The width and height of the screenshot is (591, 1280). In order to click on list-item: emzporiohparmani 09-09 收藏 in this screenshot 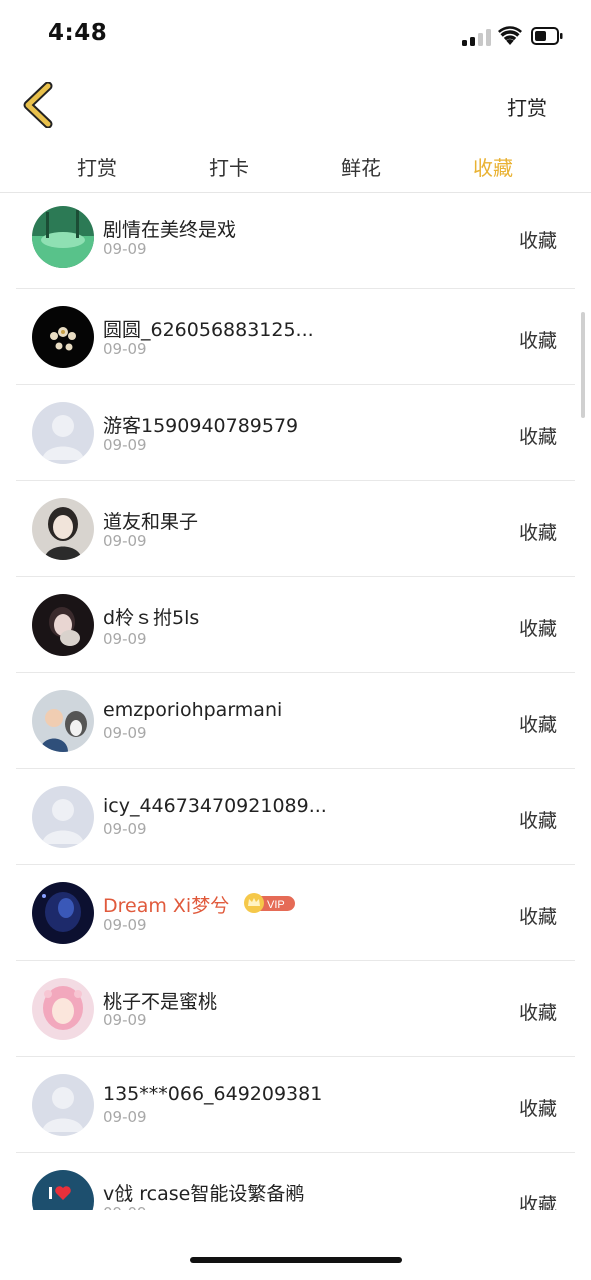, I will do `click(295, 721)`.